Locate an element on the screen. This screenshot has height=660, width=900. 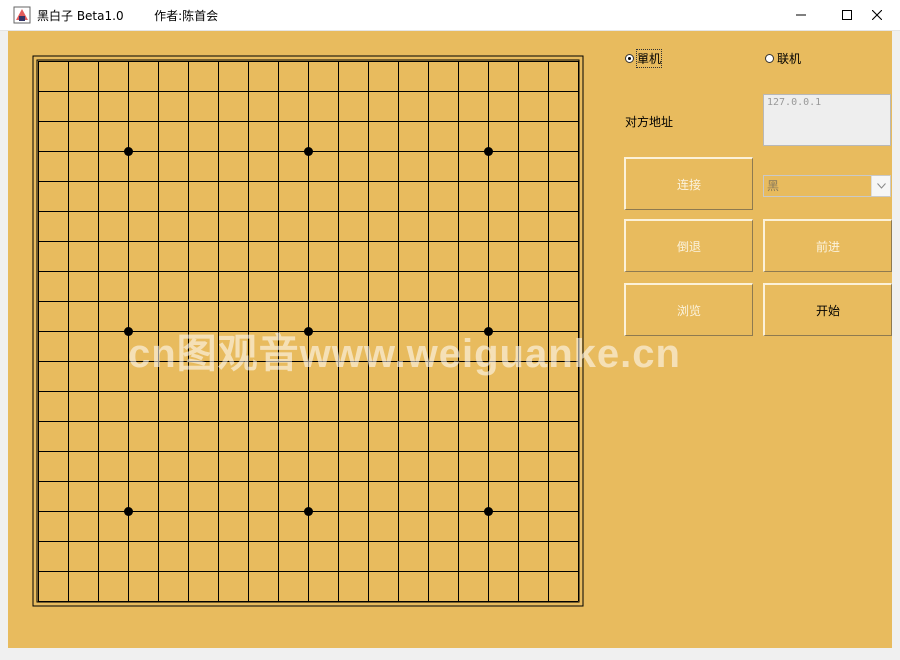
close-icon is located at coordinates (877, 15).